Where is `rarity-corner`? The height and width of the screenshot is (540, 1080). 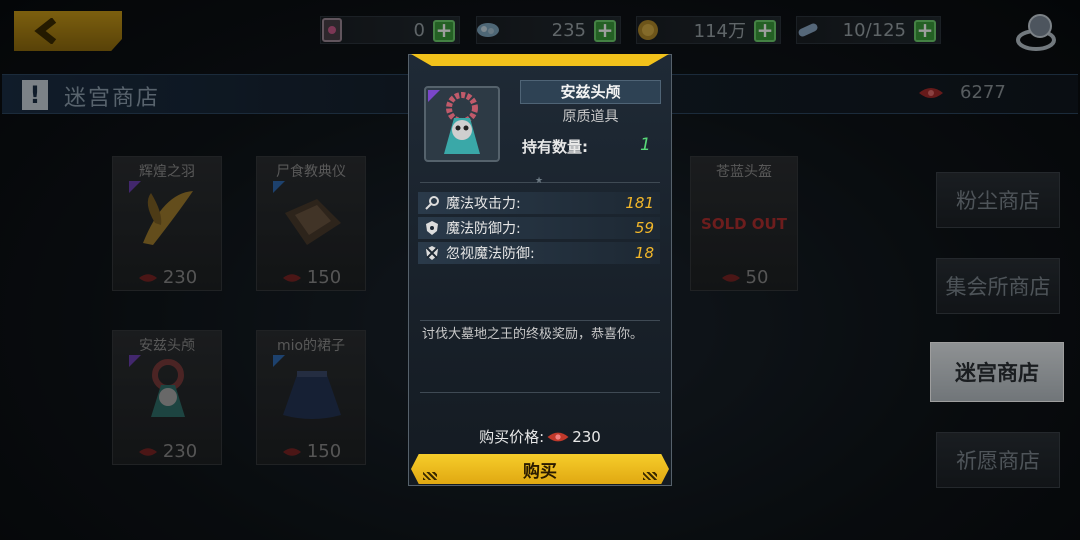
rarity-corner is located at coordinates (434, 96).